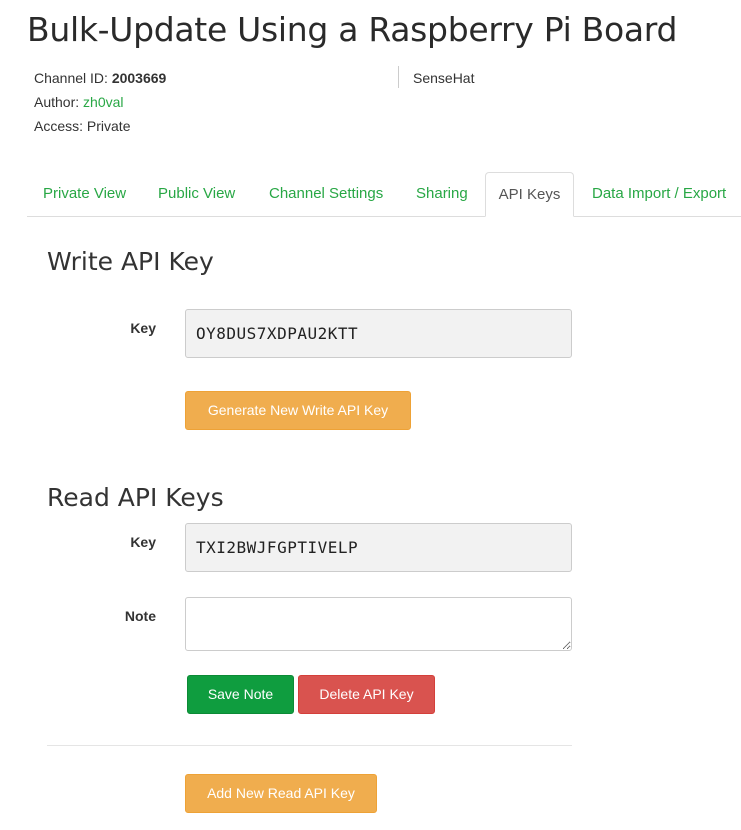 Image resolution: width=741 pixels, height=830 pixels. I want to click on tab-api-keys: API Keys, so click(529, 194).